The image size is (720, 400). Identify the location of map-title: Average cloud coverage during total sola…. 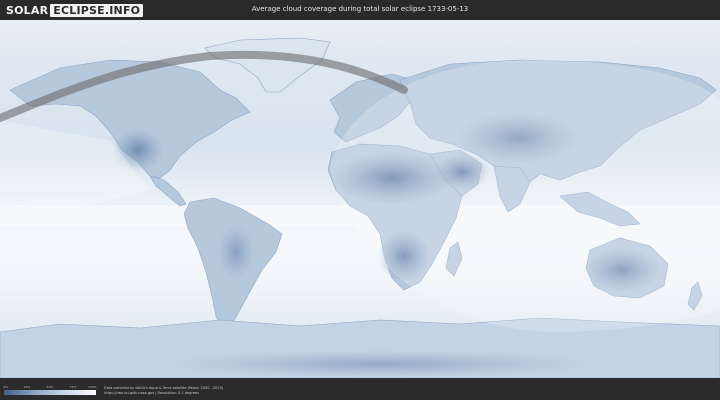
(360, 9).